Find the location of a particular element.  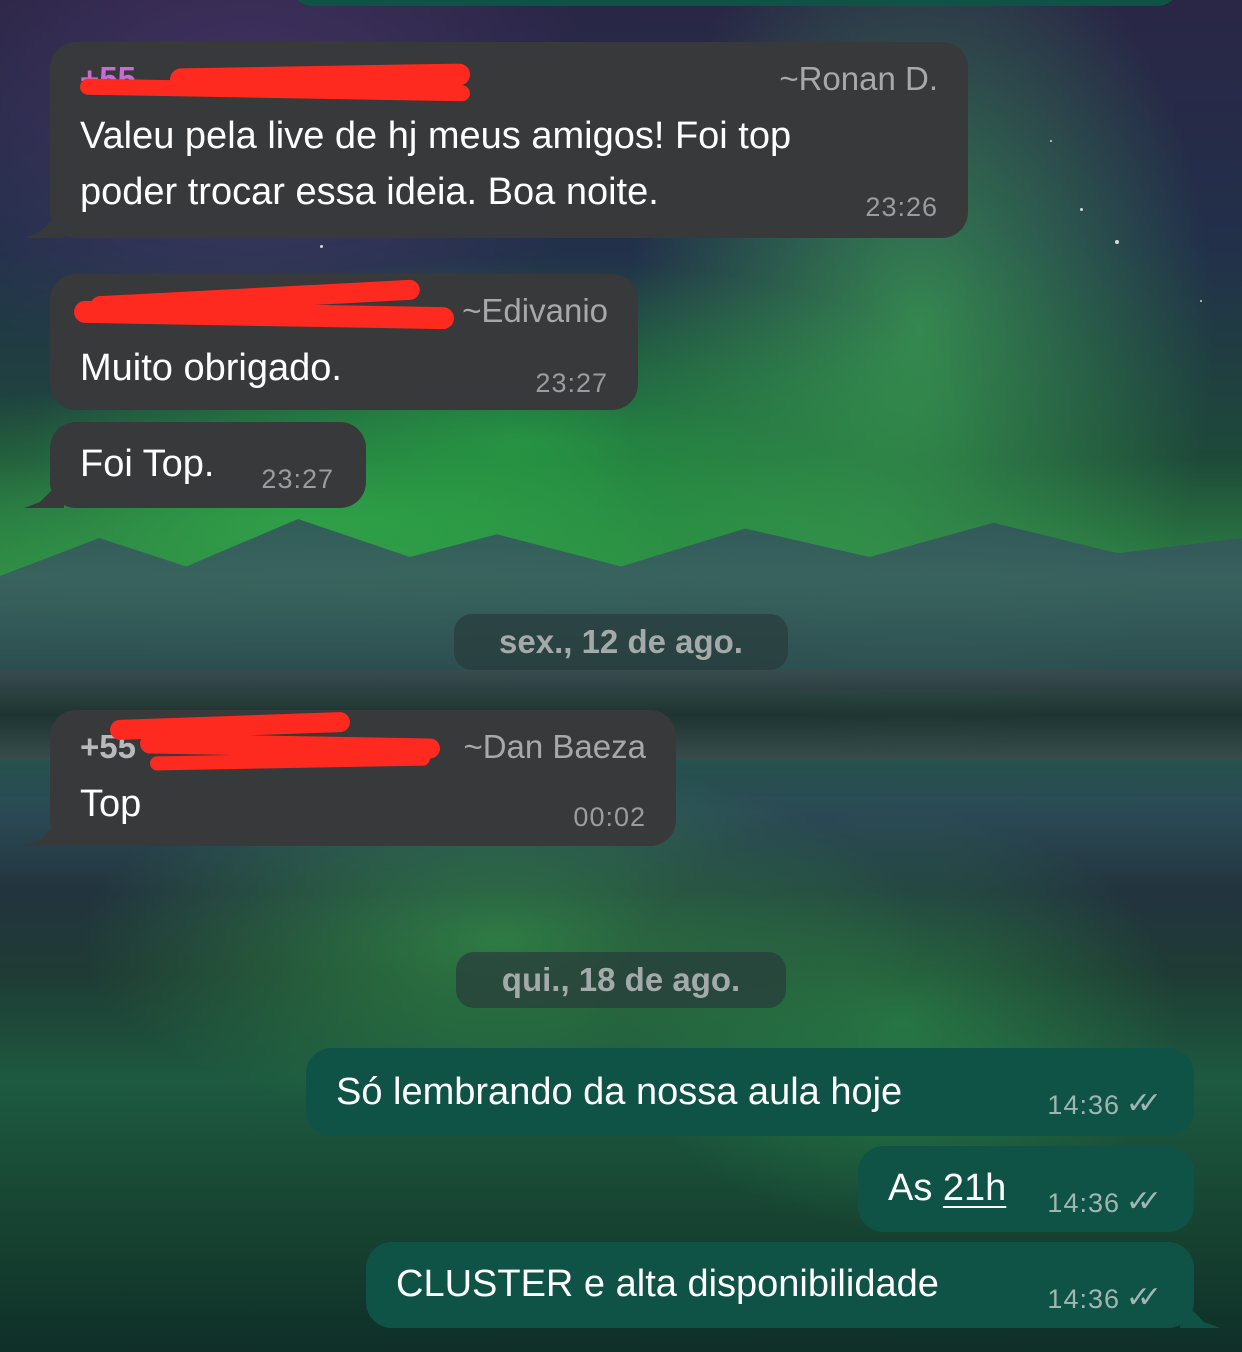

sender-name: ~Dan Baeza is located at coordinates (554, 747).